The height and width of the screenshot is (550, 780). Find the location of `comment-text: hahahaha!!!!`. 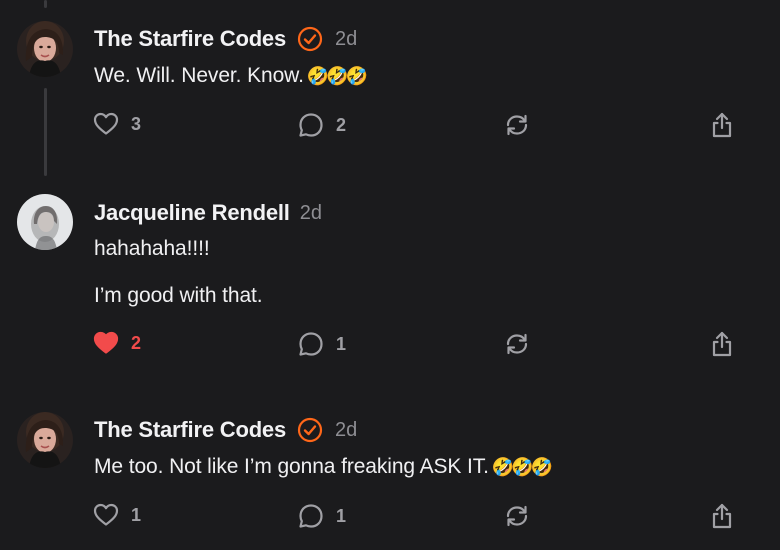

comment-text: hahahaha!!!! is located at coordinates (152, 249).